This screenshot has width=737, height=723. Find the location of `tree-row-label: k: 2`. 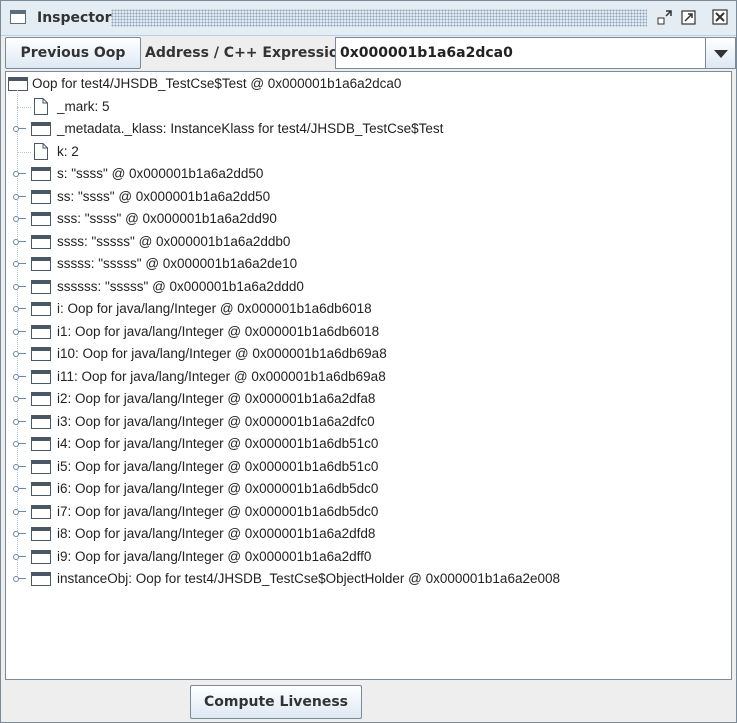

tree-row-label: k: 2 is located at coordinates (68, 151).